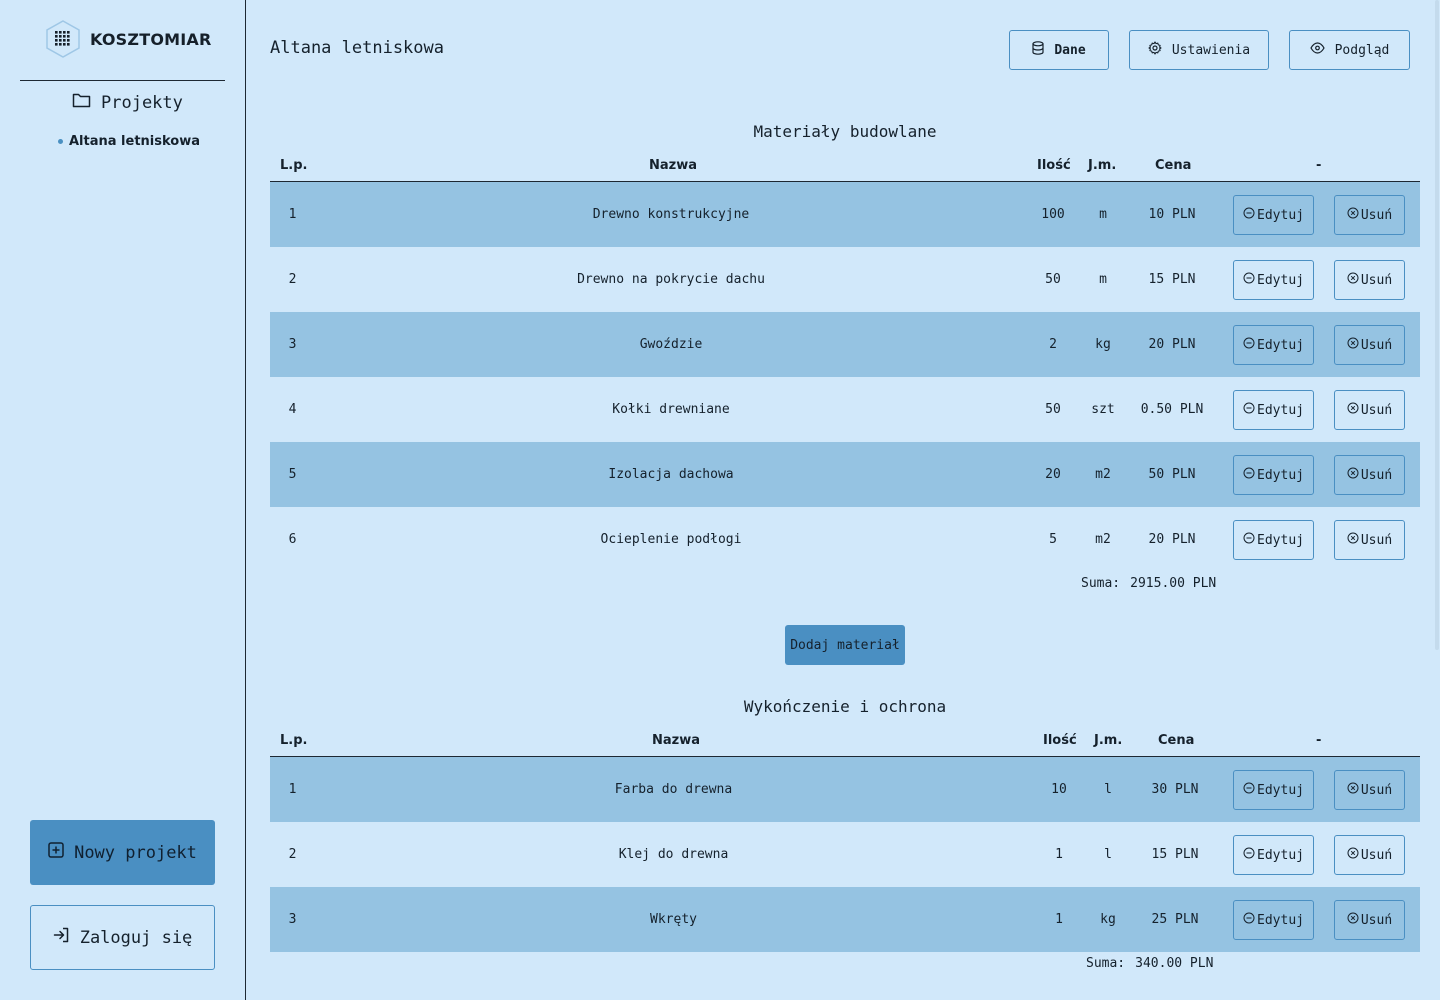  I want to click on cell-lp: 3, so click(292, 344).